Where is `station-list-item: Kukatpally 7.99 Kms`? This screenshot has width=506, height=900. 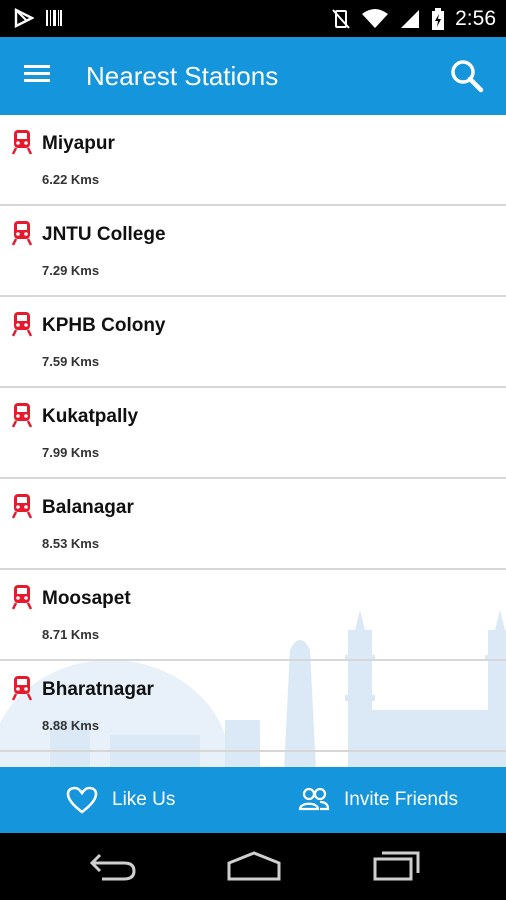 station-list-item: Kukatpally 7.99 Kms is located at coordinates (253, 433).